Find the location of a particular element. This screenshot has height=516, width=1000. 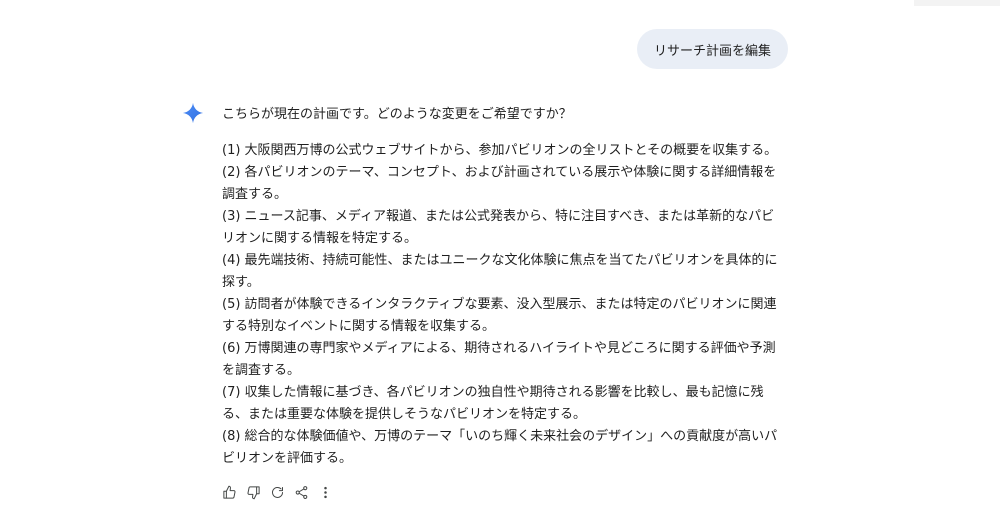

thumbs-up-button is located at coordinates (229, 492).